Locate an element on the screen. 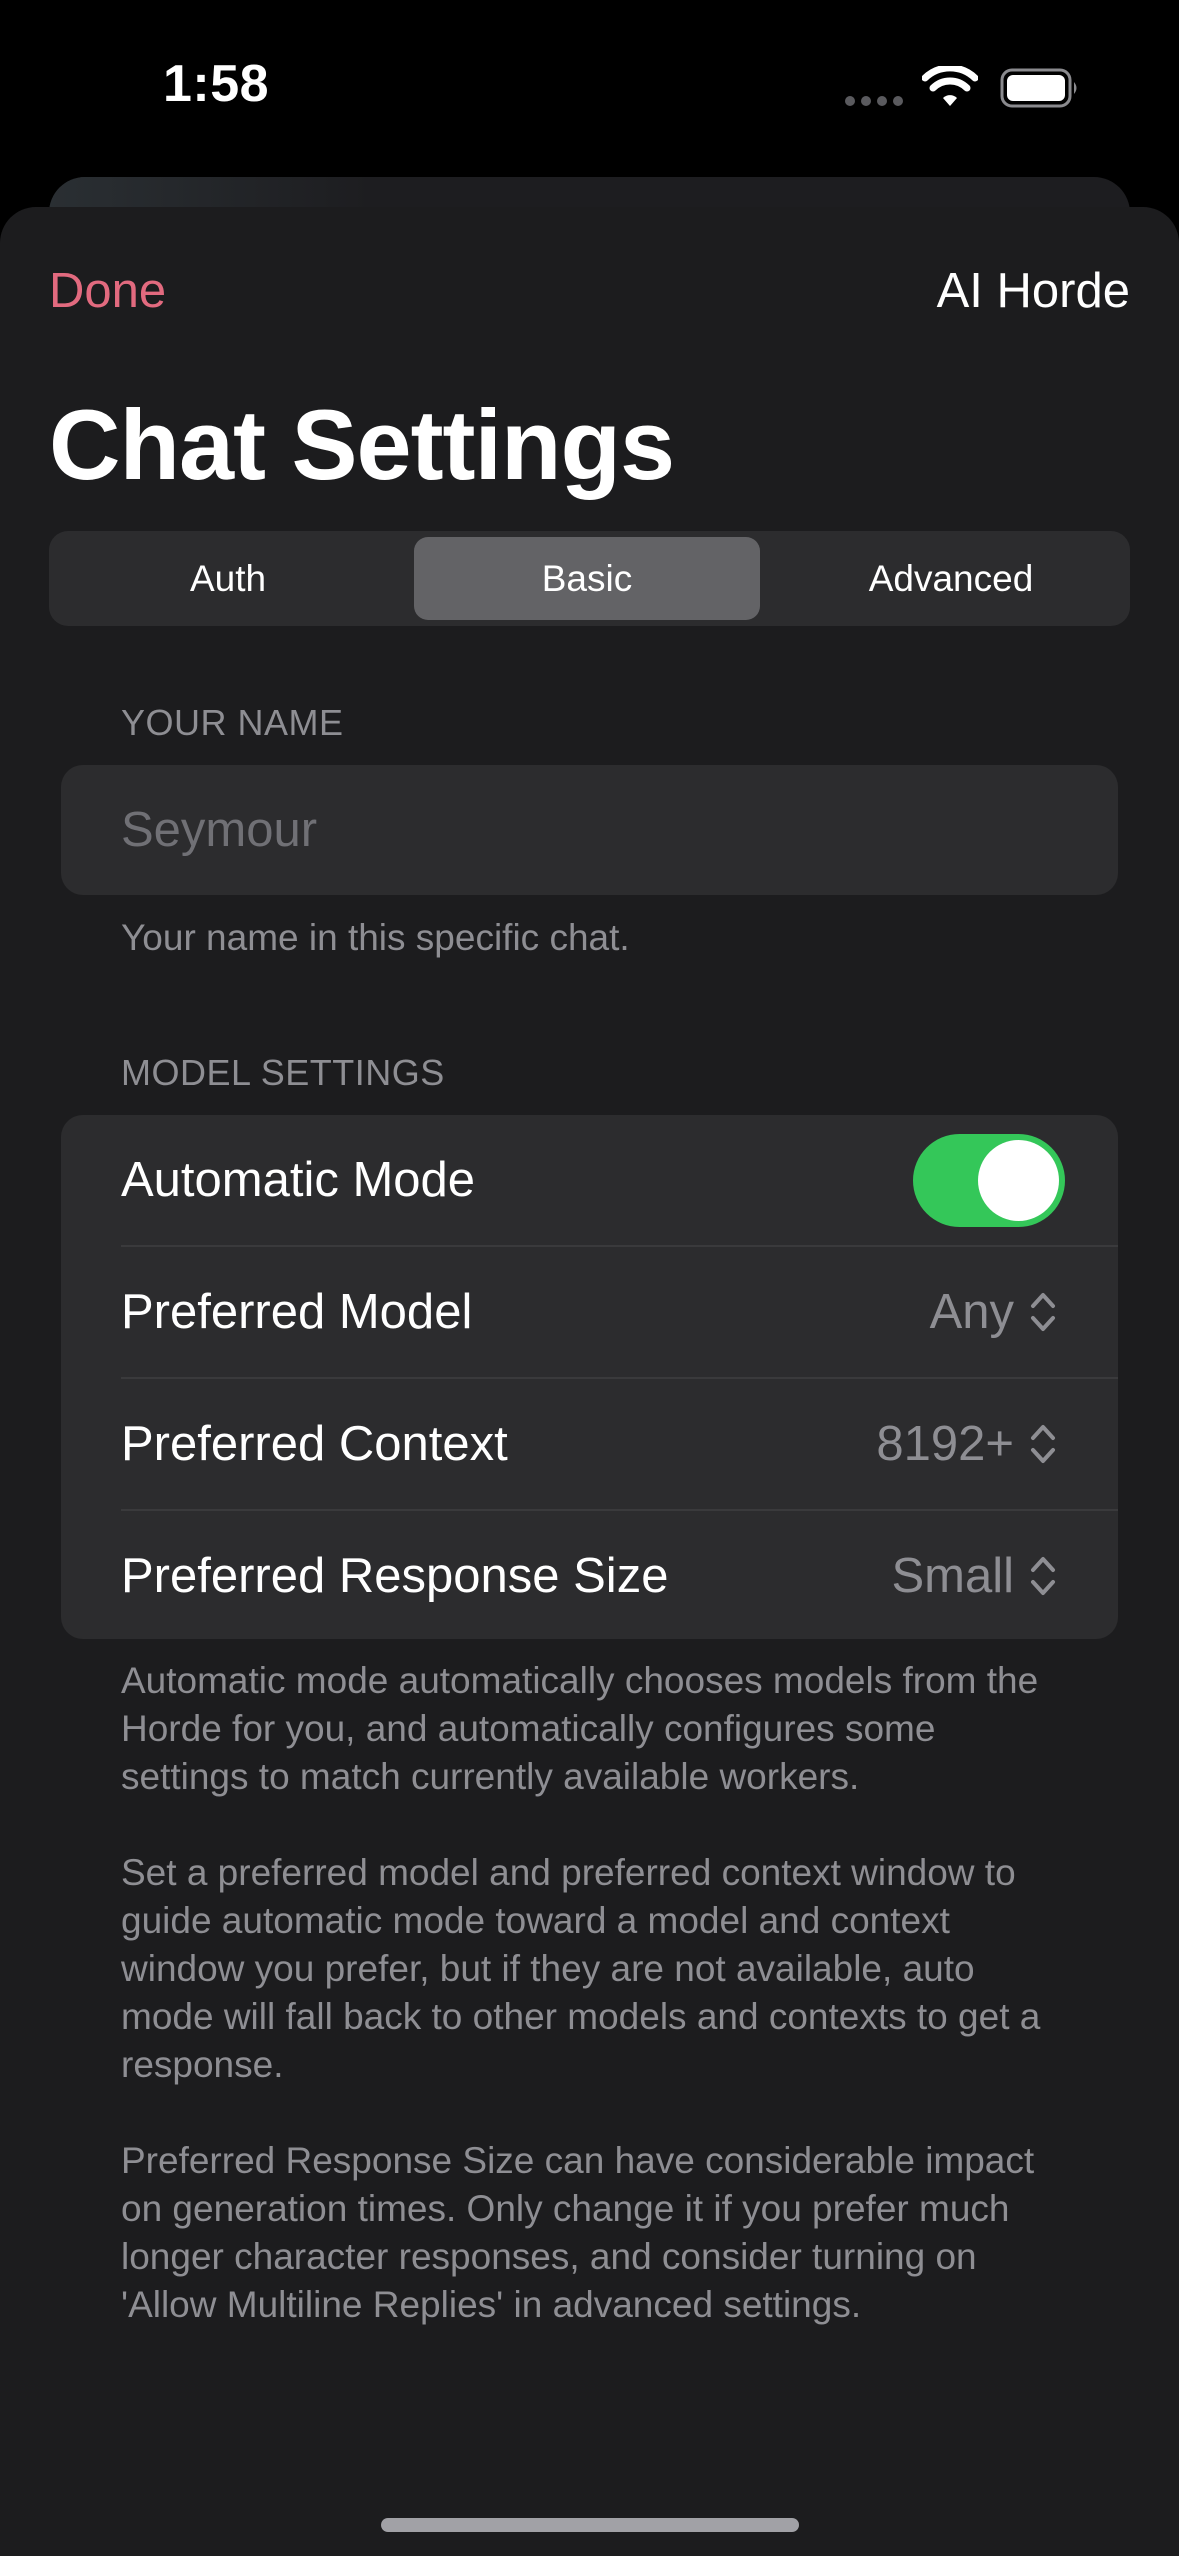 The image size is (1179, 2556). automatic-mode-label: Automatic Mode is located at coordinates (298, 1180).